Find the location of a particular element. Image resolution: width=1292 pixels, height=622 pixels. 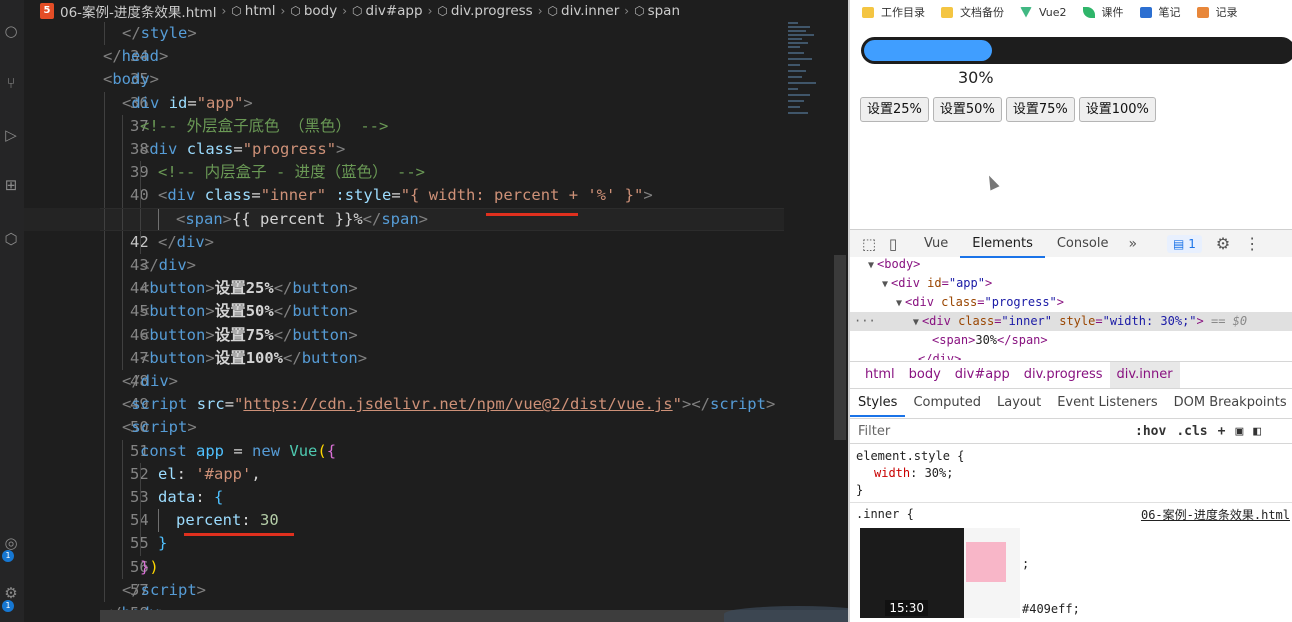

breadcrumb-file: 06-案例-进度条效果.html is located at coordinates (138, 11).